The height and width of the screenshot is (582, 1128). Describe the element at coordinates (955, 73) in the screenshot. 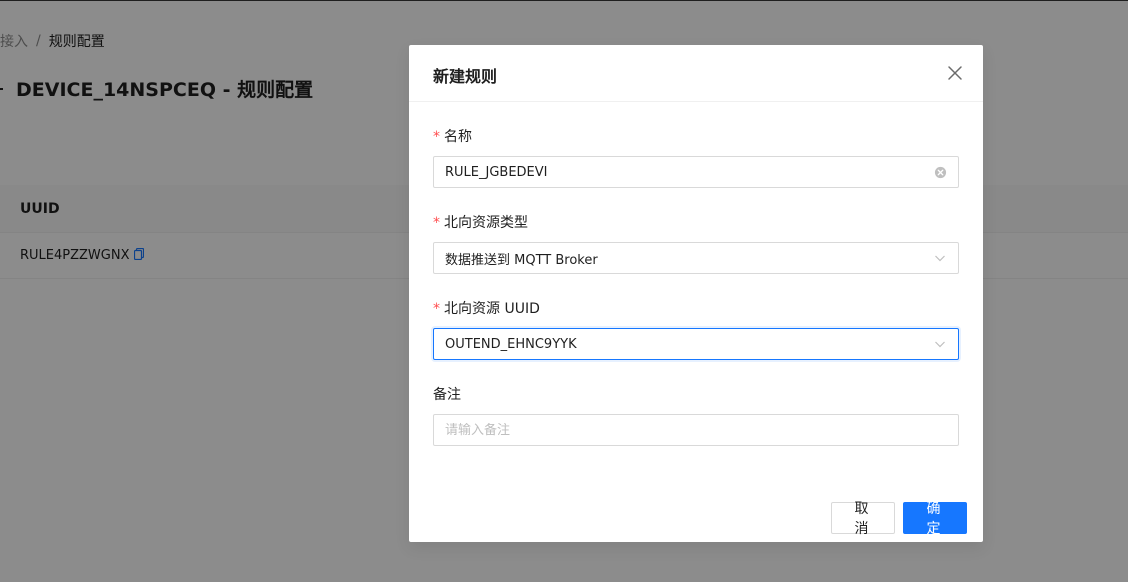

I see `close-icon` at that location.